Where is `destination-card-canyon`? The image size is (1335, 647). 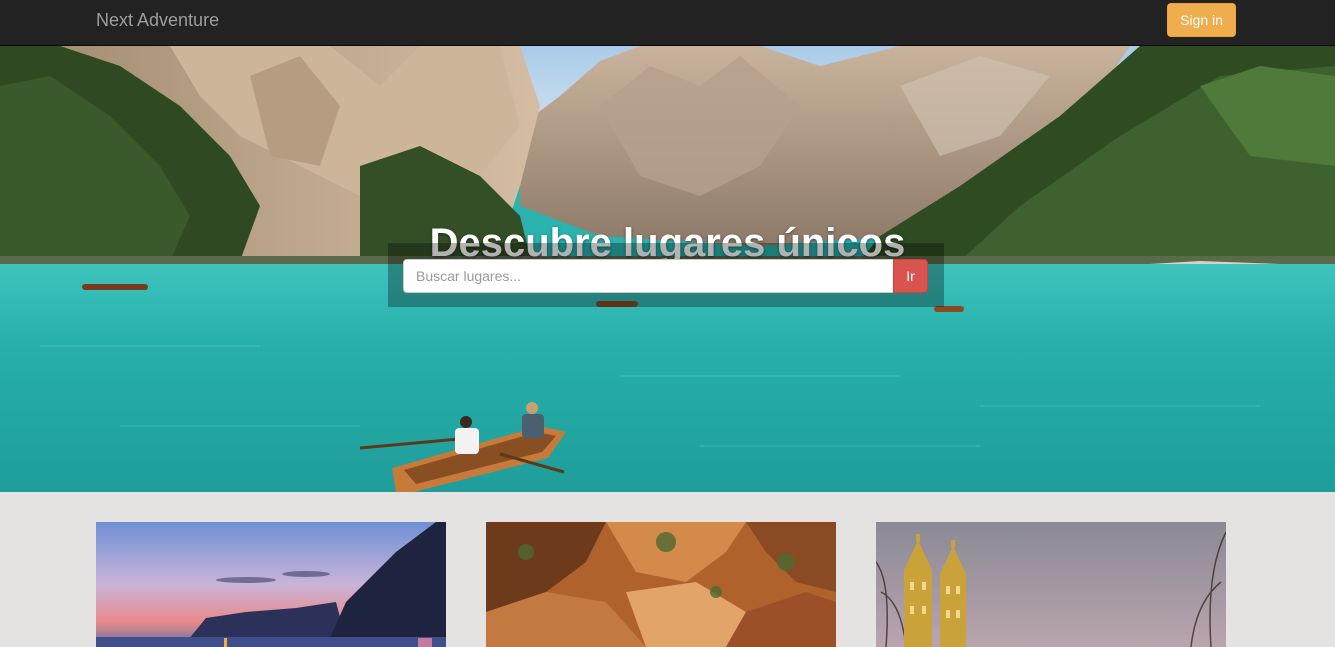
destination-card-canyon is located at coordinates (661, 584).